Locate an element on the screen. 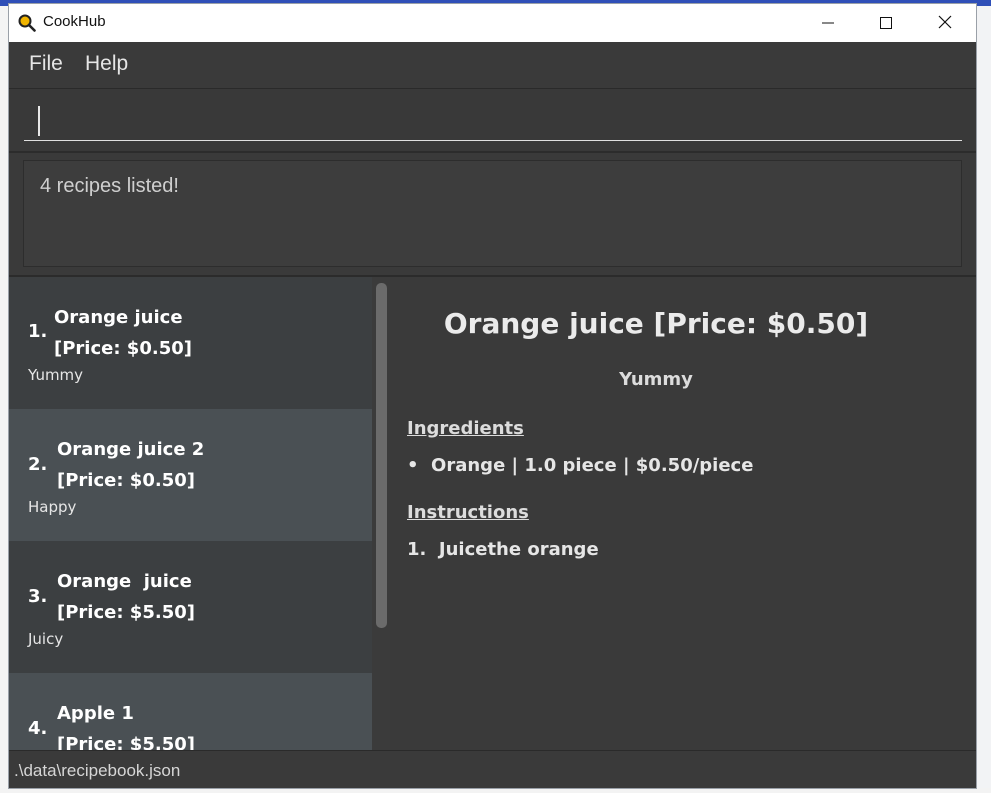 The image size is (991, 793). recipe-card: 3. Orange juice [Price: $5.50] Juicy is located at coordinates (190, 607).